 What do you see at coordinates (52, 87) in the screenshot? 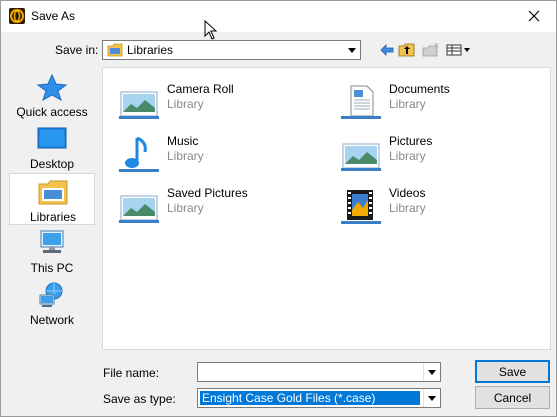
I see `quick-access-icon` at bounding box center [52, 87].